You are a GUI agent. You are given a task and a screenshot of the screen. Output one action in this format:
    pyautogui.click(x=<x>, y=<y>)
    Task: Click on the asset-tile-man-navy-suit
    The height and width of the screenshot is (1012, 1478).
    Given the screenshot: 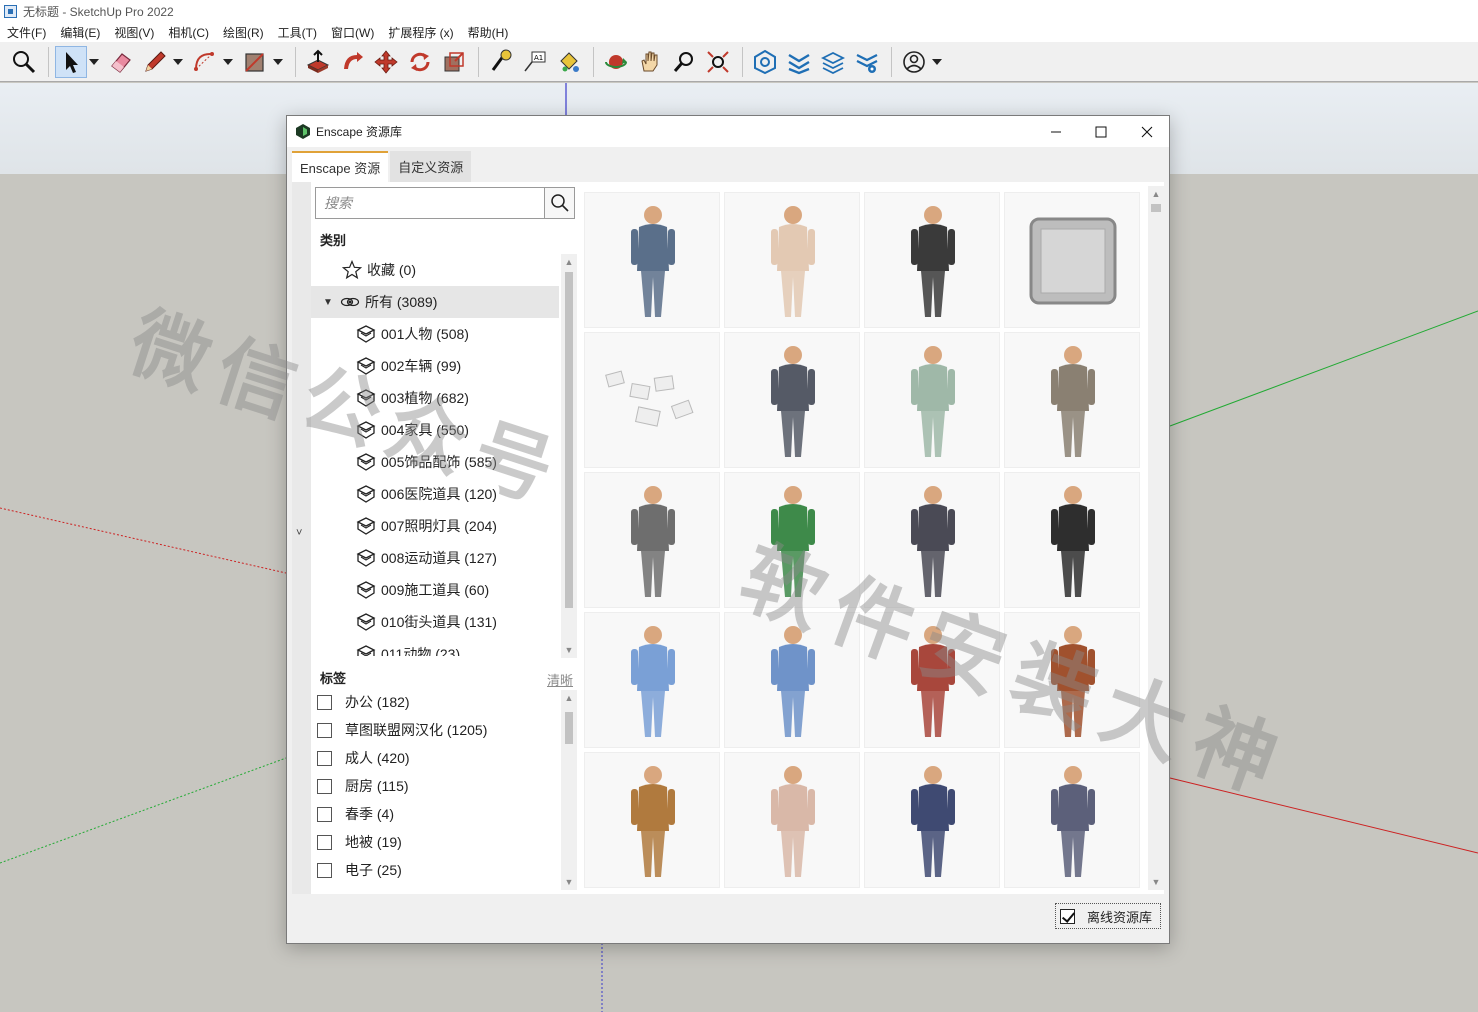 What is the action you would take?
    pyautogui.click(x=932, y=820)
    